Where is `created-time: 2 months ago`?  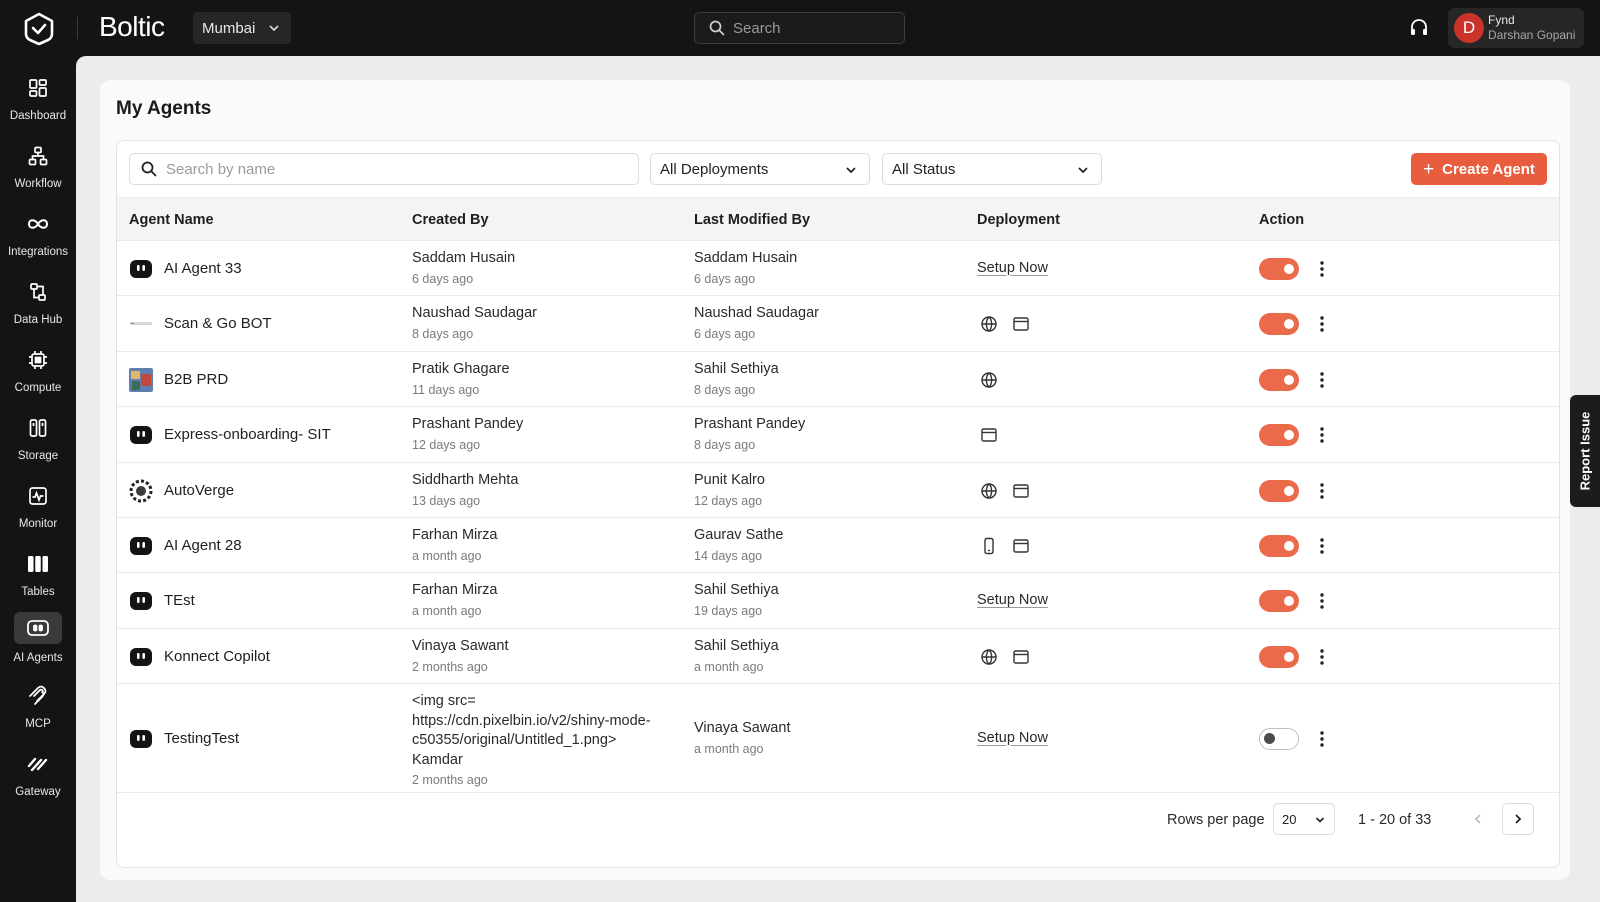
created-time: 2 months ago is located at coordinates (450, 666).